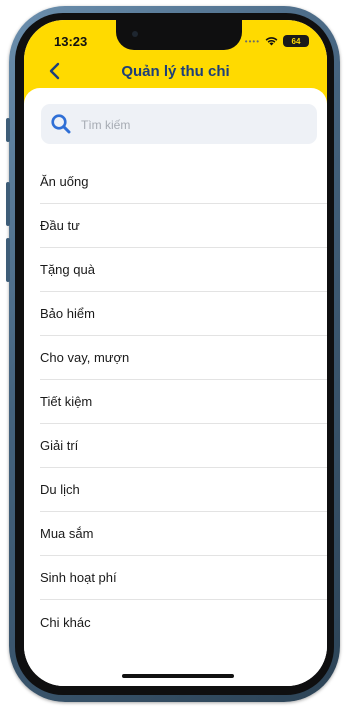 The image size is (347, 708). I want to click on search-icon, so click(61, 124).